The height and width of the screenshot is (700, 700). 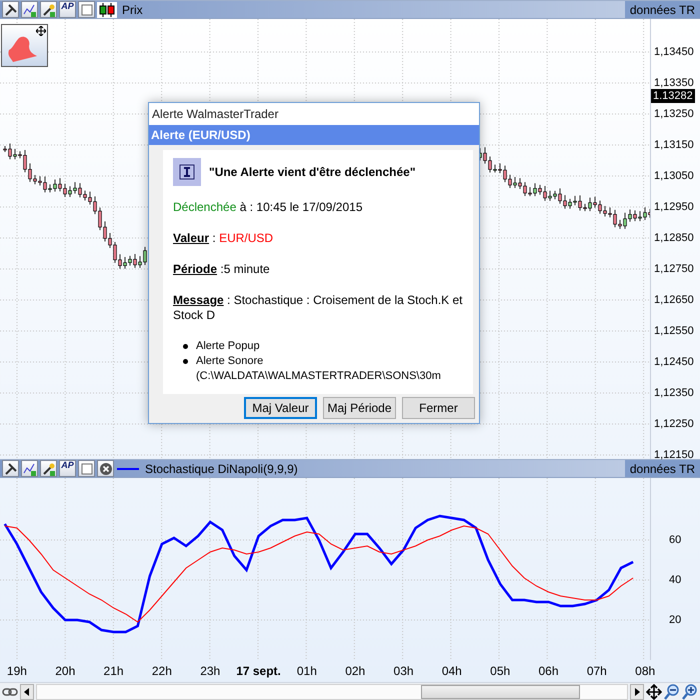 I want to click on dialog-button: Fermer, so click(x=438, y=408).